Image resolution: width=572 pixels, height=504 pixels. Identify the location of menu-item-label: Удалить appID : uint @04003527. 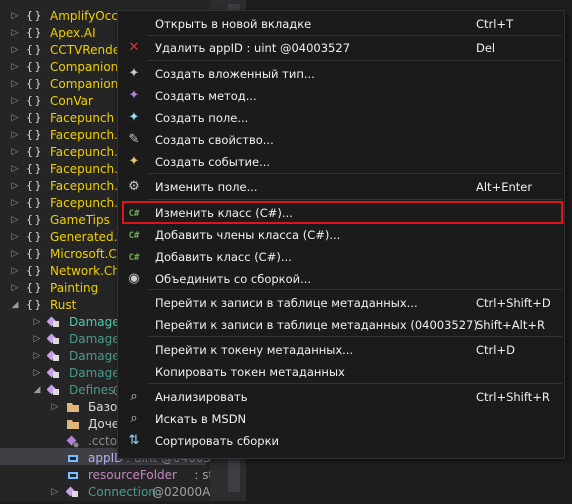
(253, 48).